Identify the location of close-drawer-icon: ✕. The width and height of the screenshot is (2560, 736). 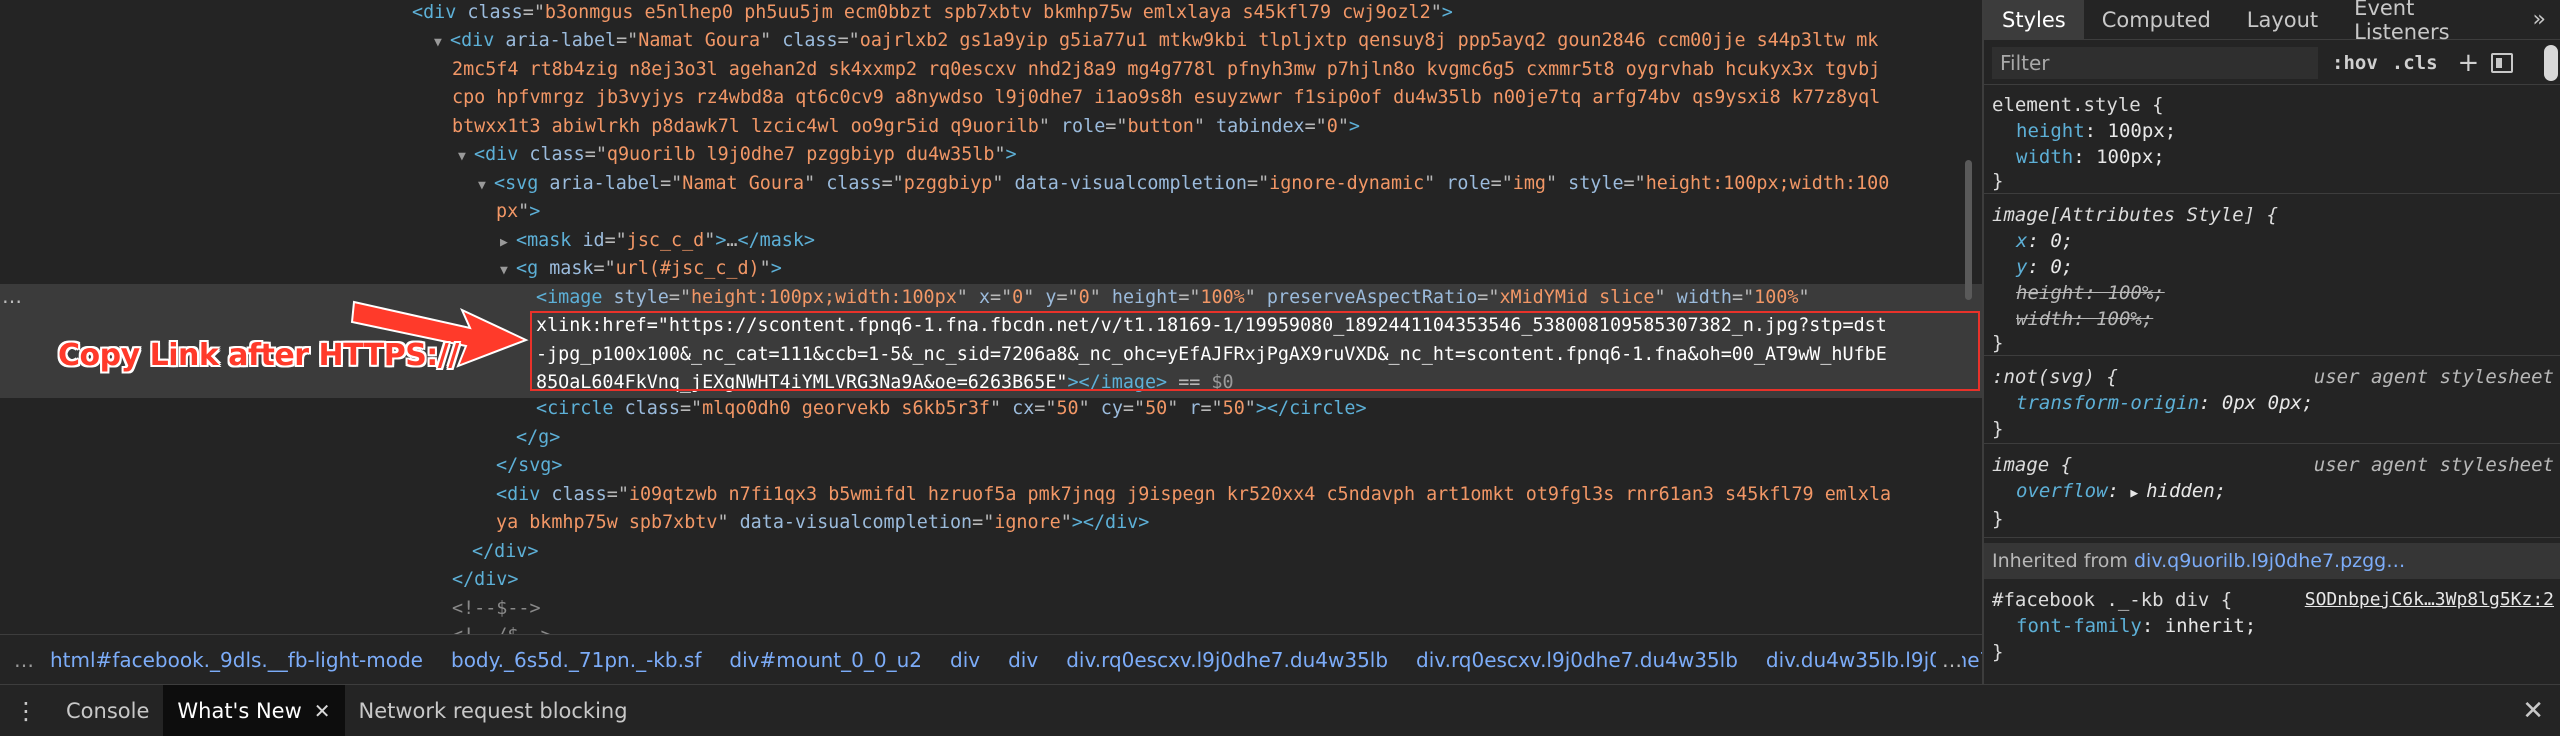
(2533, 711).